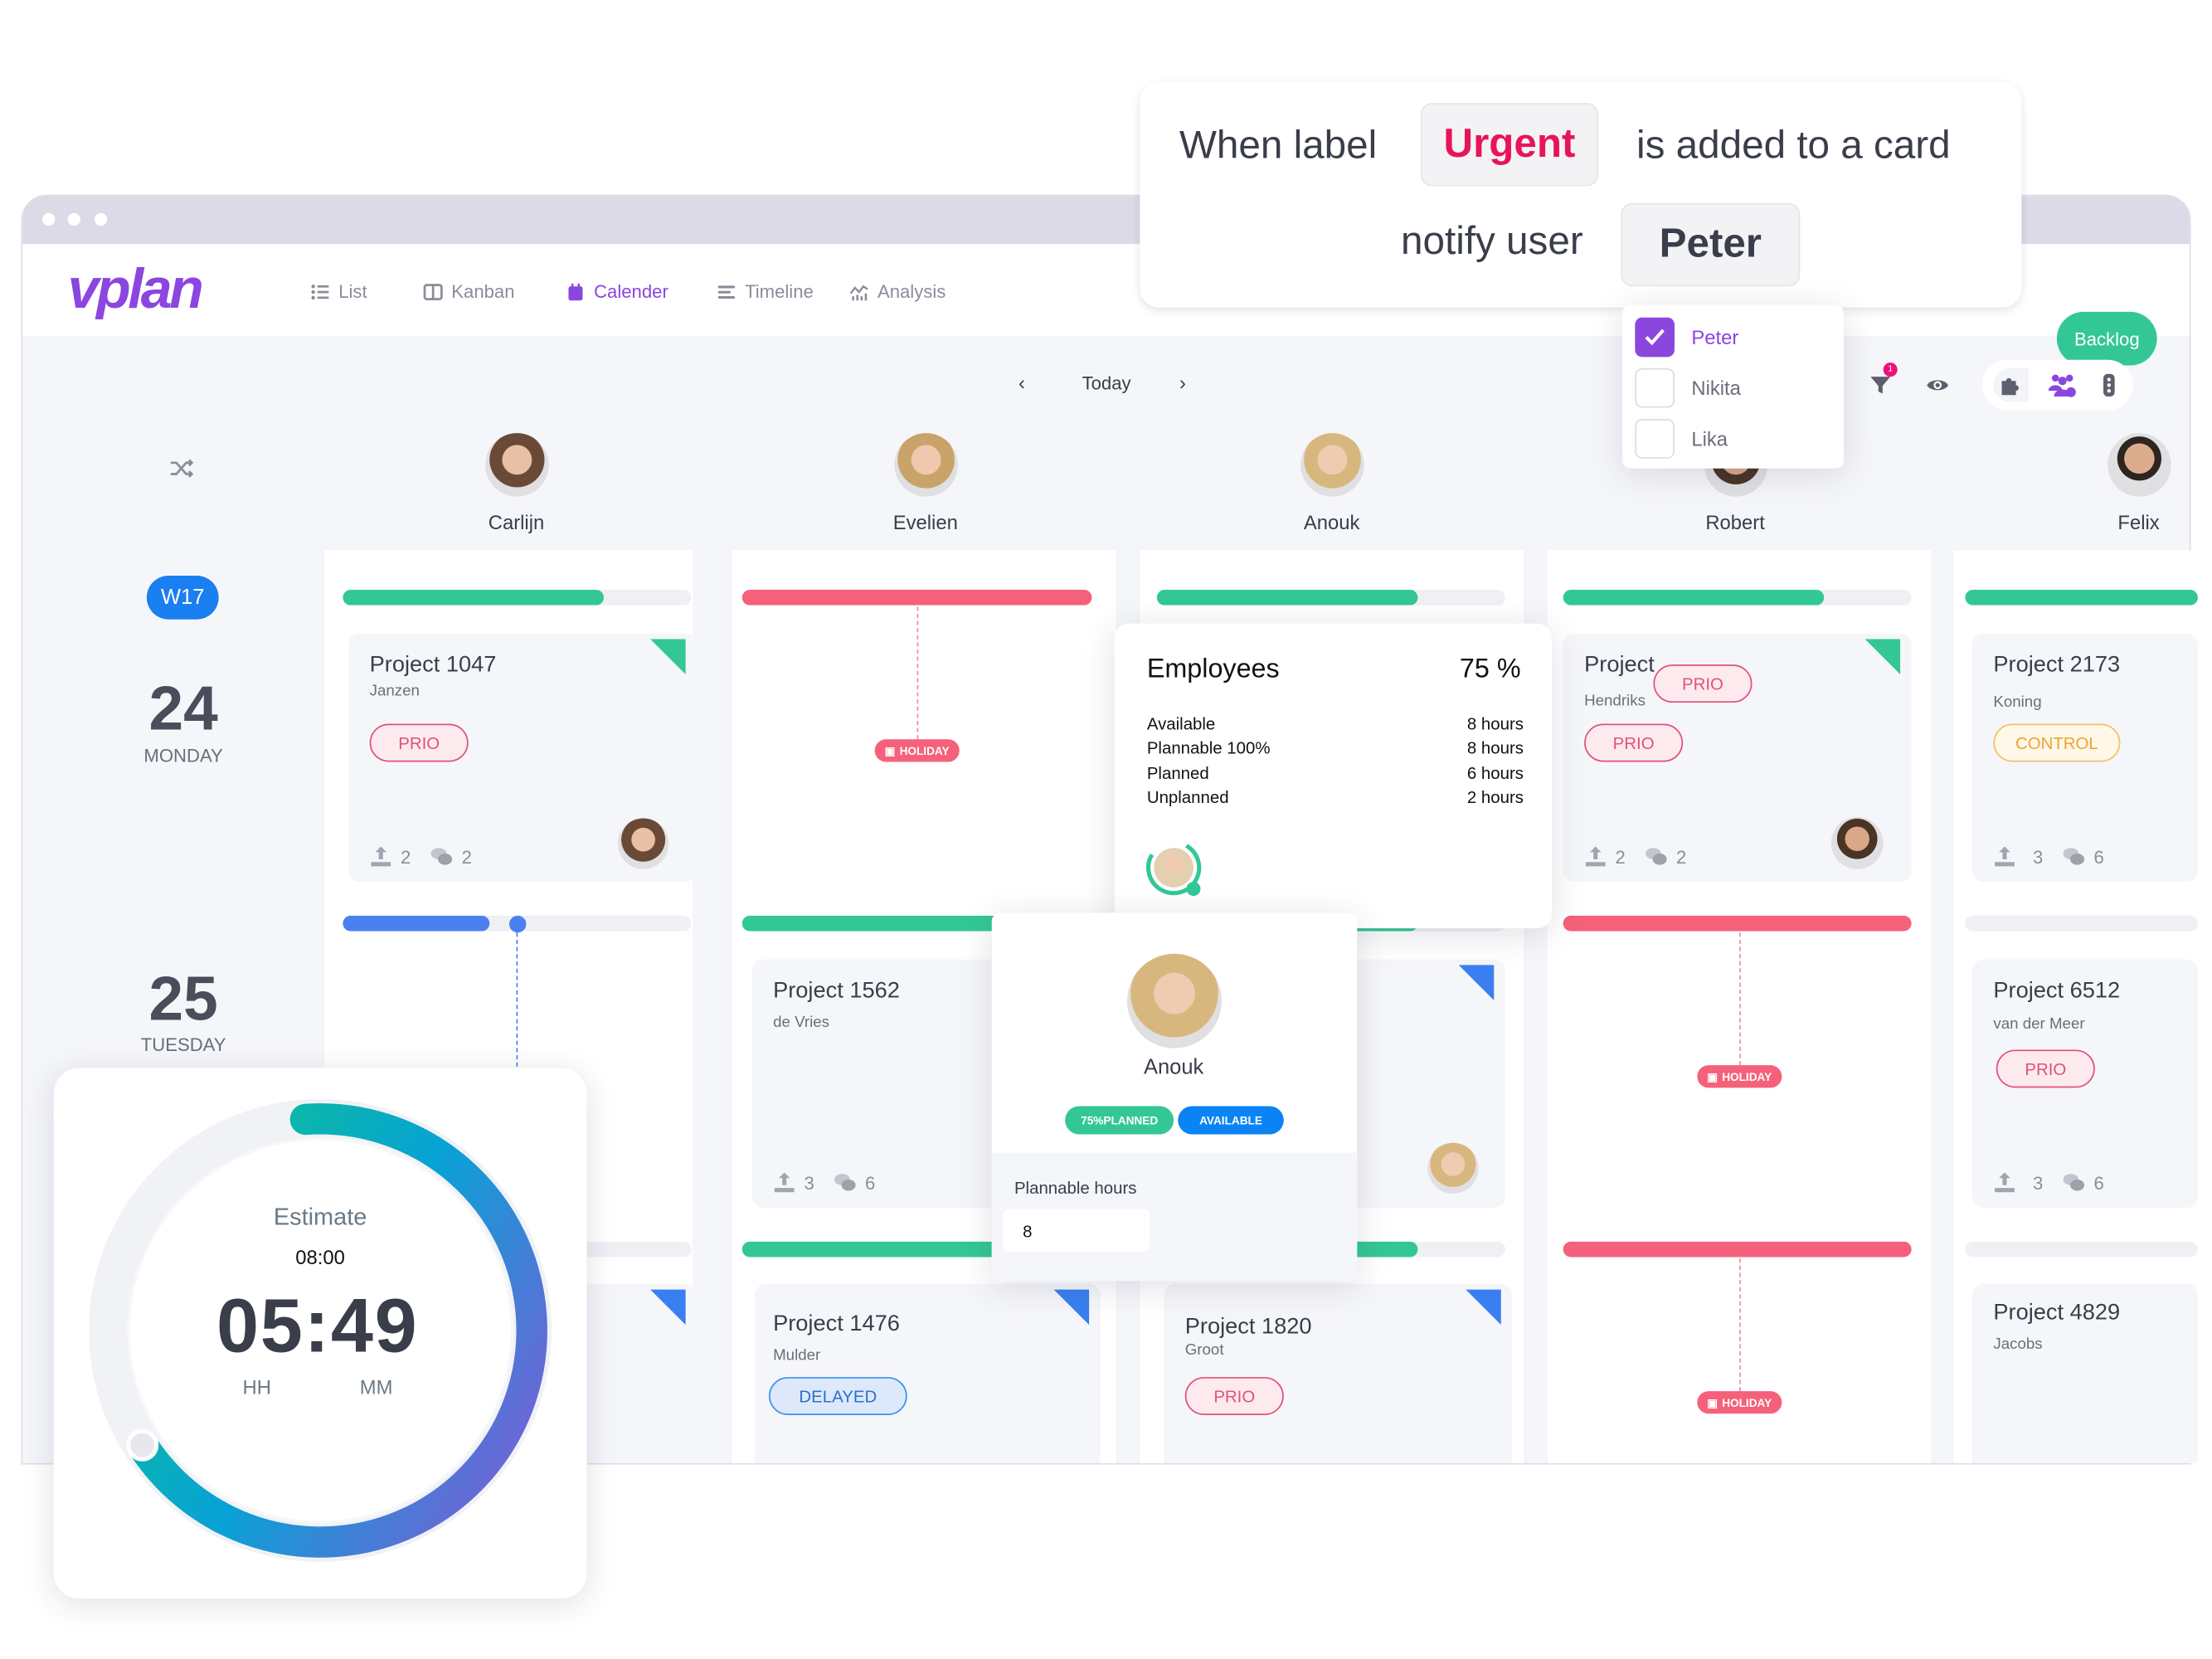  What do you see at coordinates (1332, 465) in the screenshot?
I see `avatar-anouk` at bounding box center [1332, 465].